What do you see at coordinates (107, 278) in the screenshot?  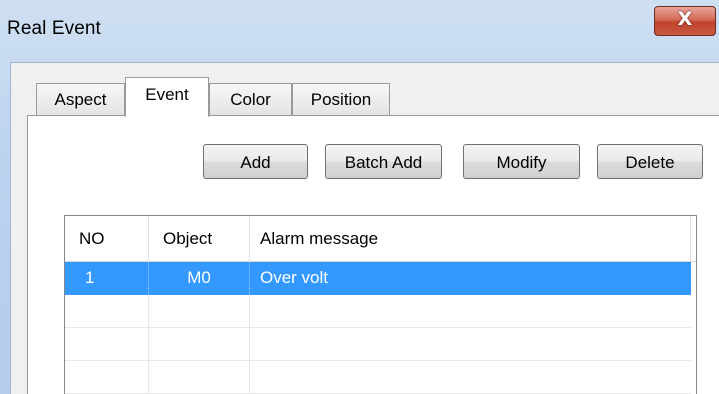 I see `cell-no: 1` at bounding box center [107, 278].